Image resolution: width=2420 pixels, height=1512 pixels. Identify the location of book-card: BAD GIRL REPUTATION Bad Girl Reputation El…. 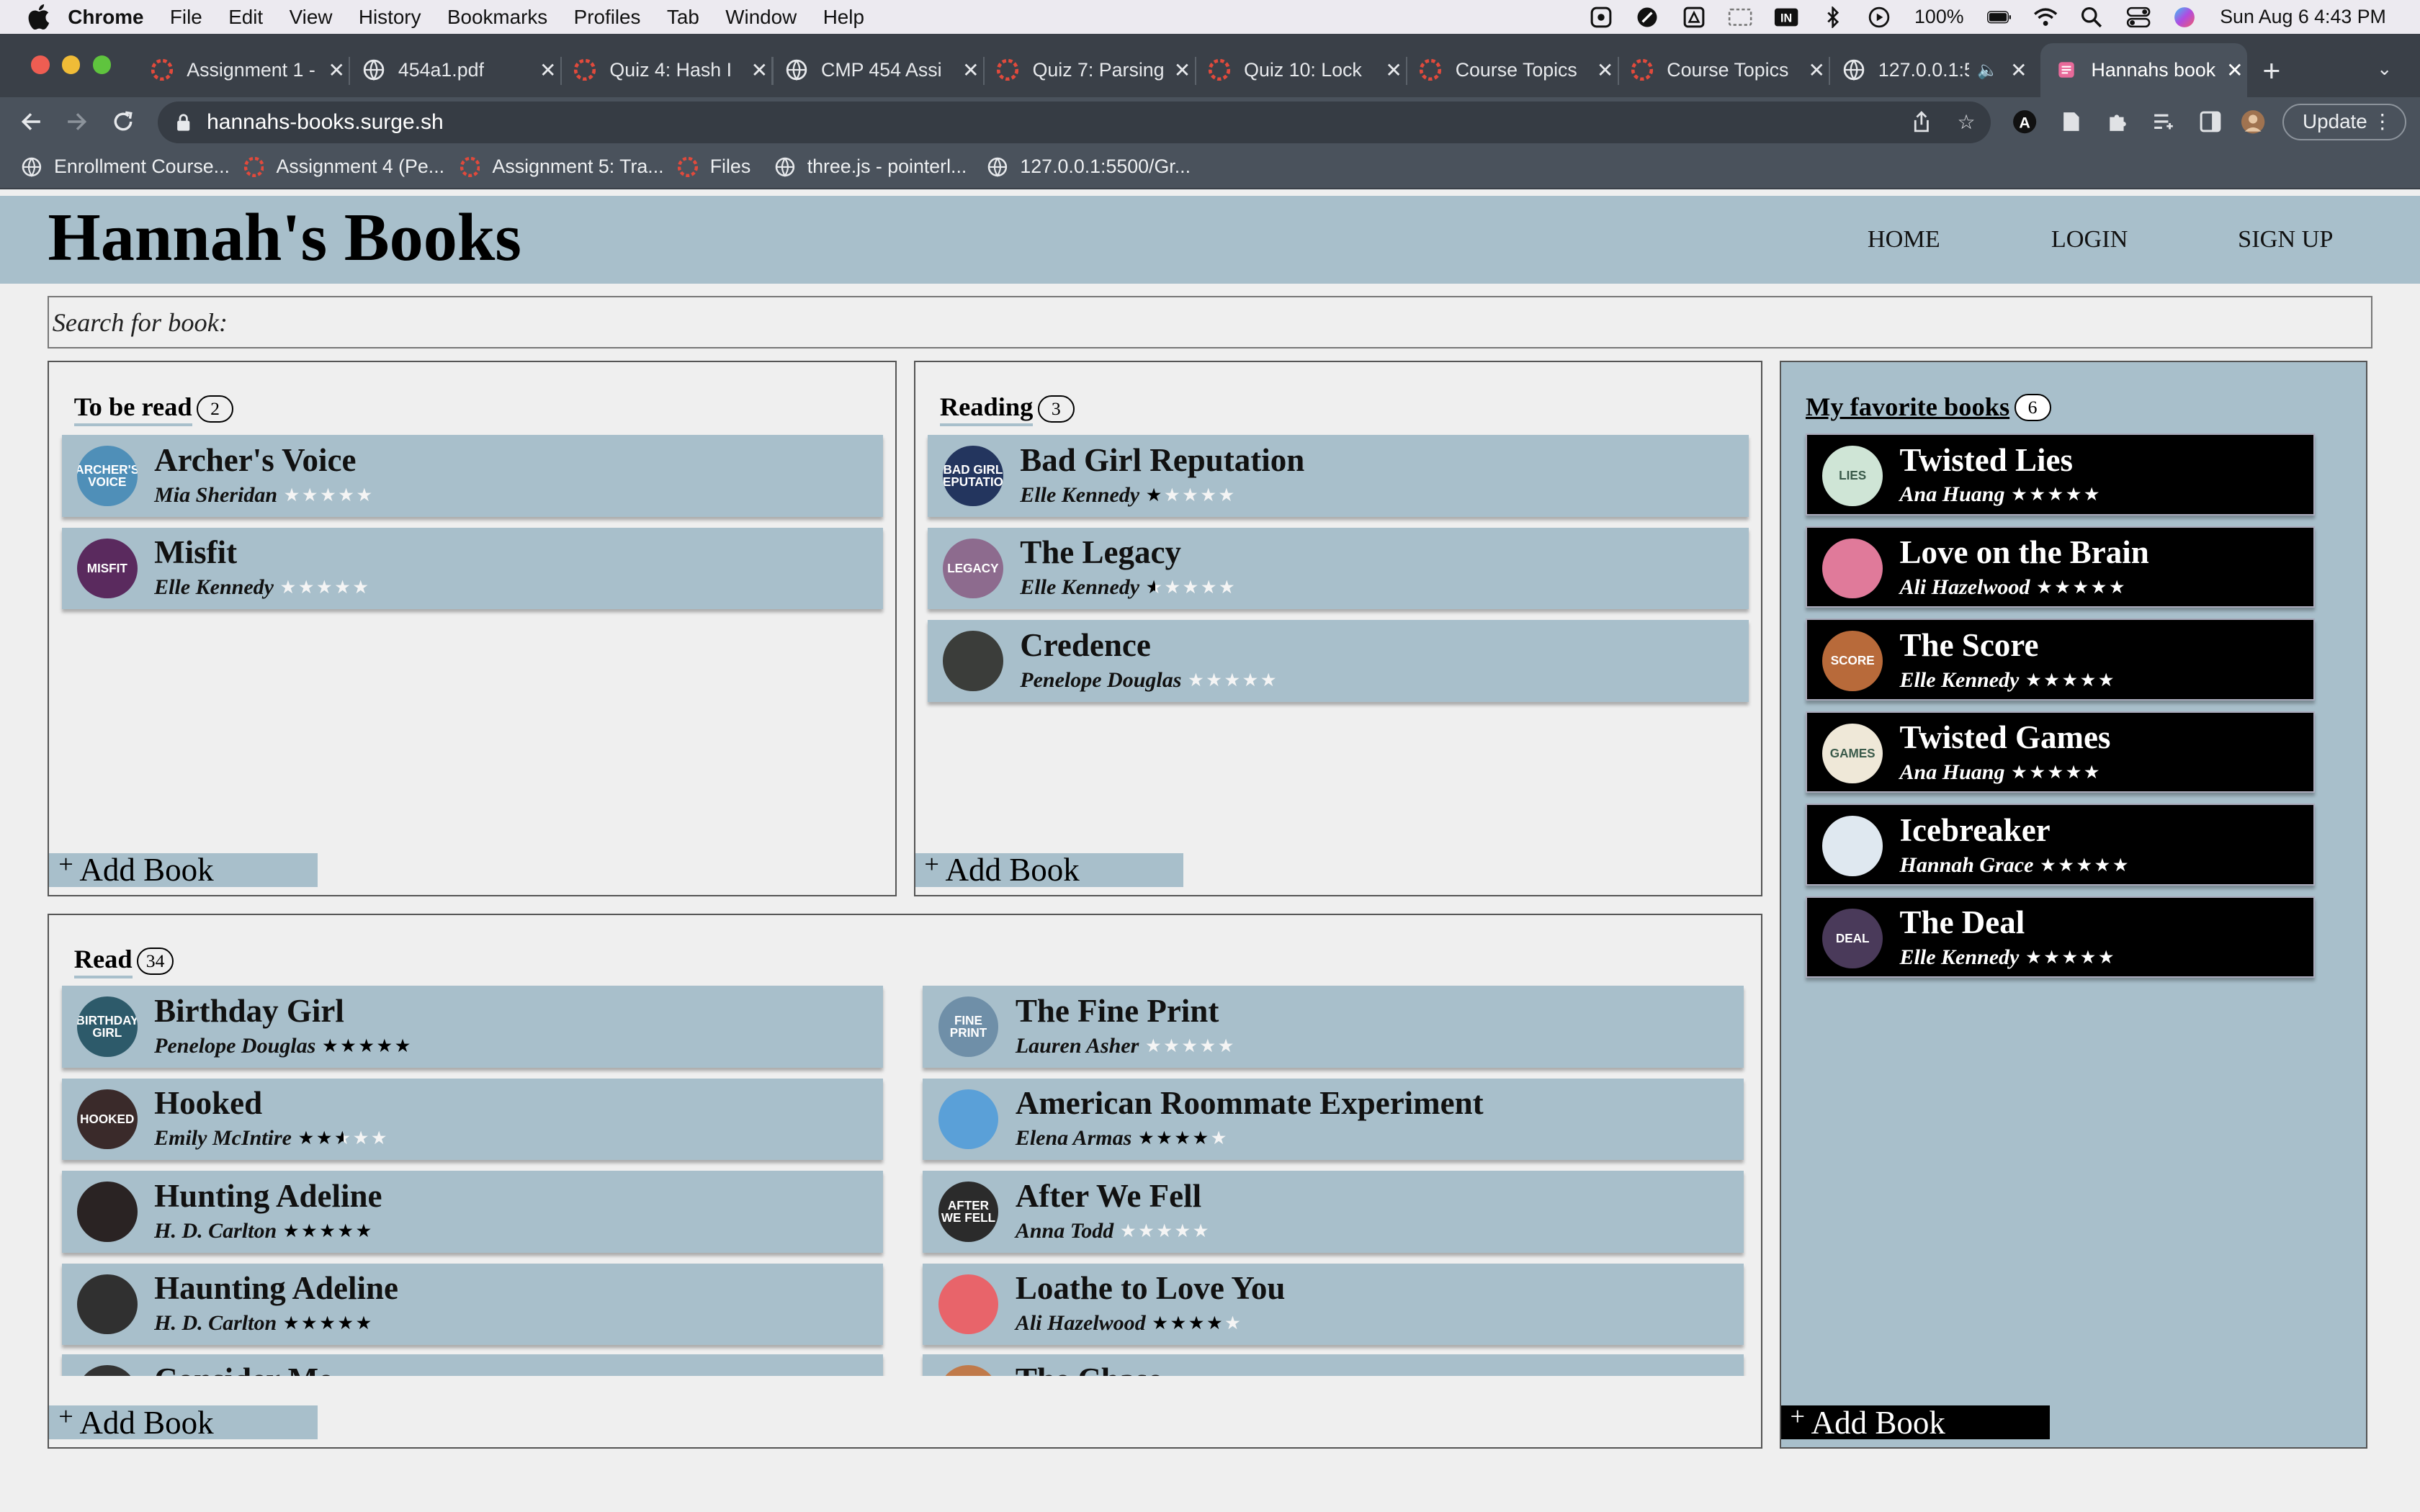
(1338, 476).